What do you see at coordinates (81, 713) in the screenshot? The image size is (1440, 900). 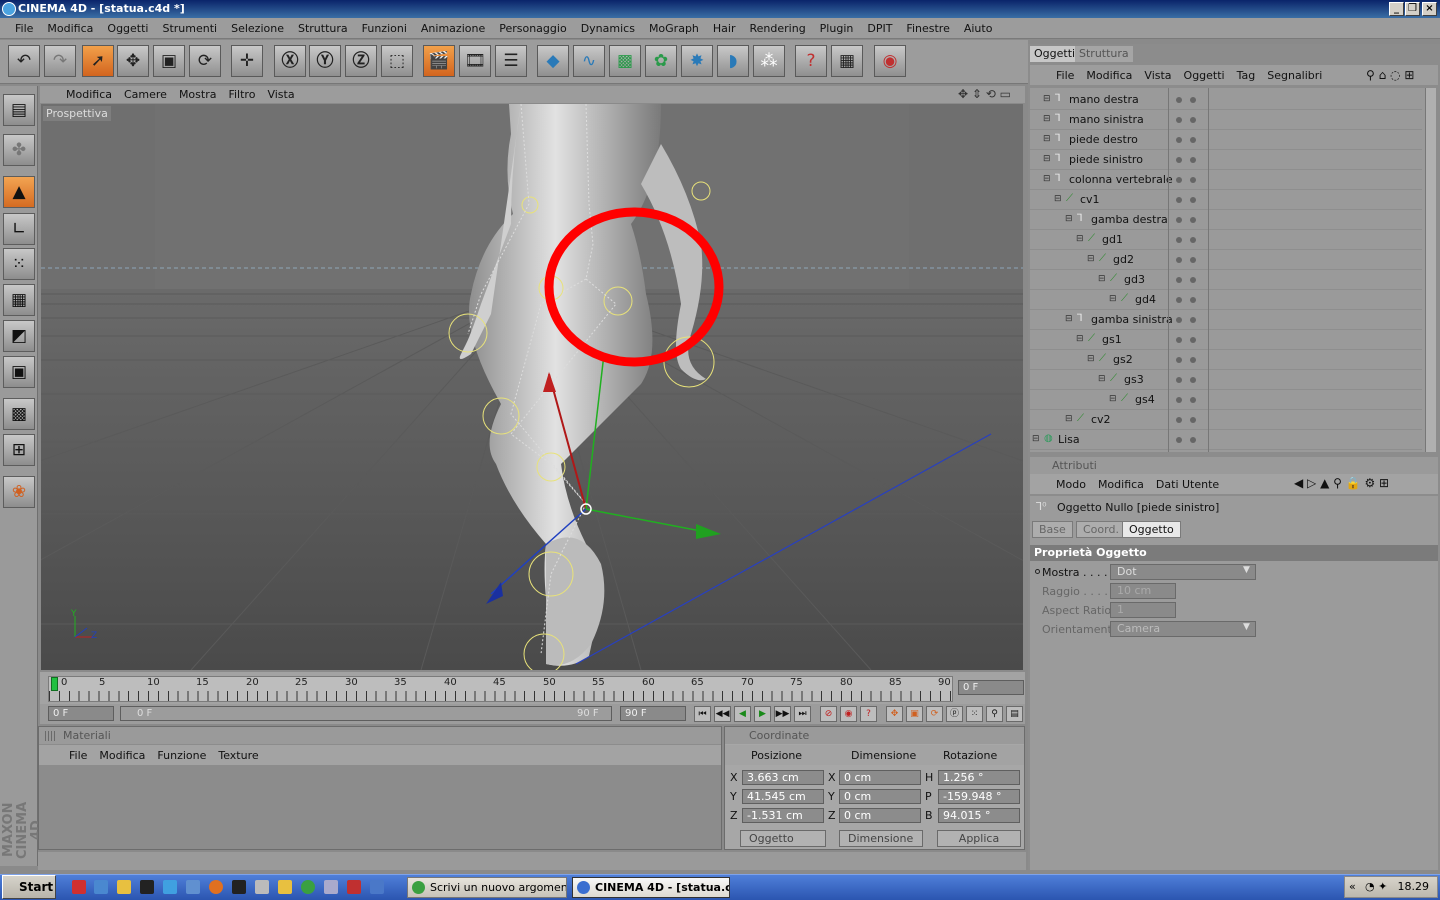 I see `start-frame-field: 0 F` at bounding box center [81, 713].